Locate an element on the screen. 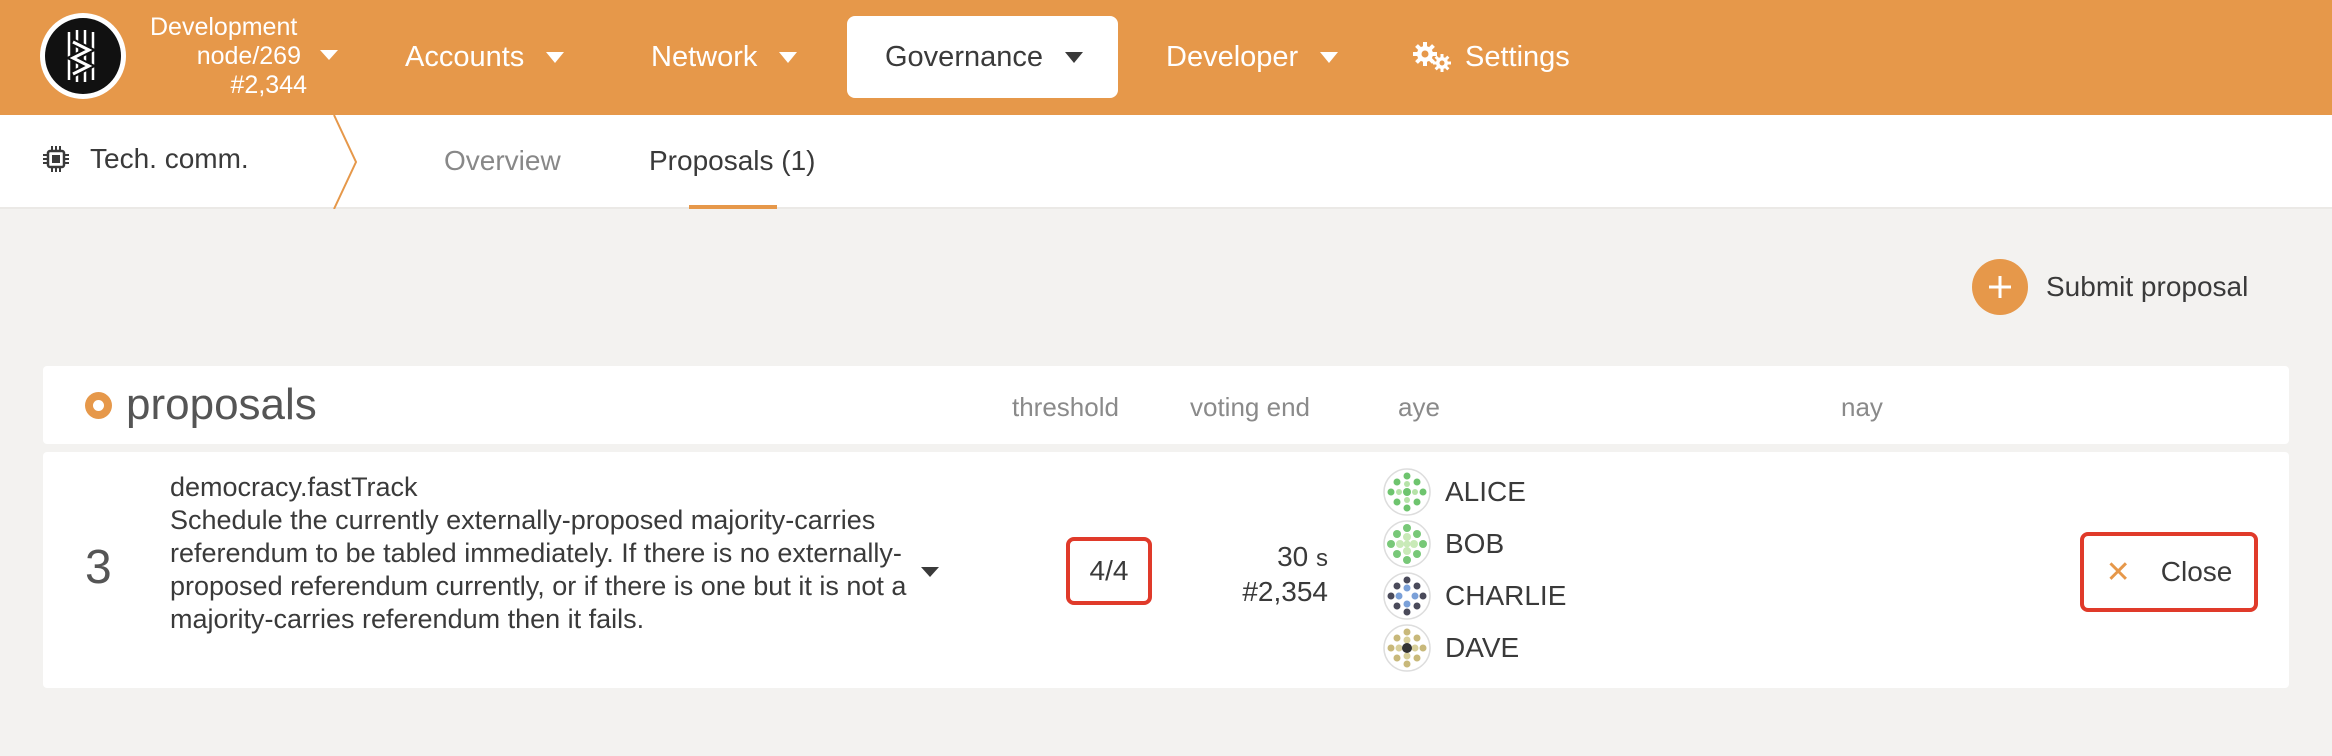 Image resolution: width=2332 pixels, height=756 pixels. active-tab-indicator is located at coordinates (733, 207).